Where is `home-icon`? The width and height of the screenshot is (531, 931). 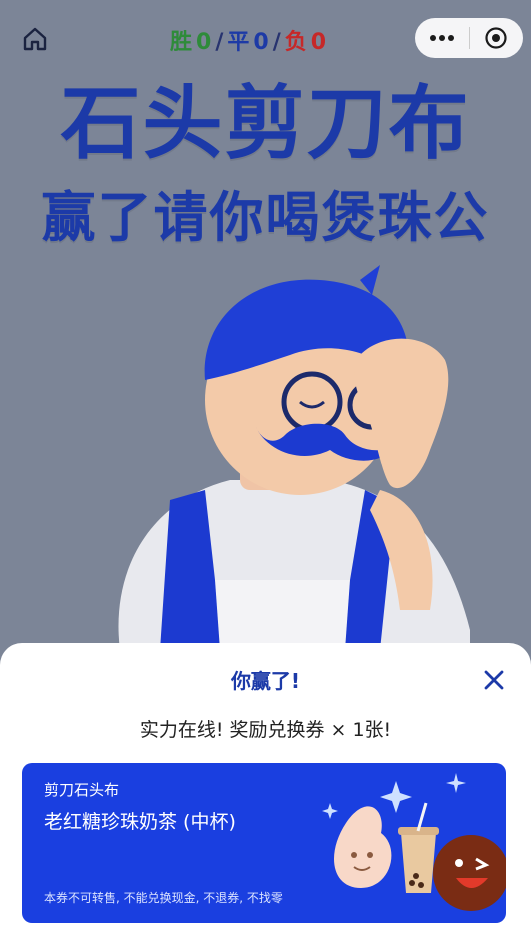 home-icon is located at coordinates (35, 39).